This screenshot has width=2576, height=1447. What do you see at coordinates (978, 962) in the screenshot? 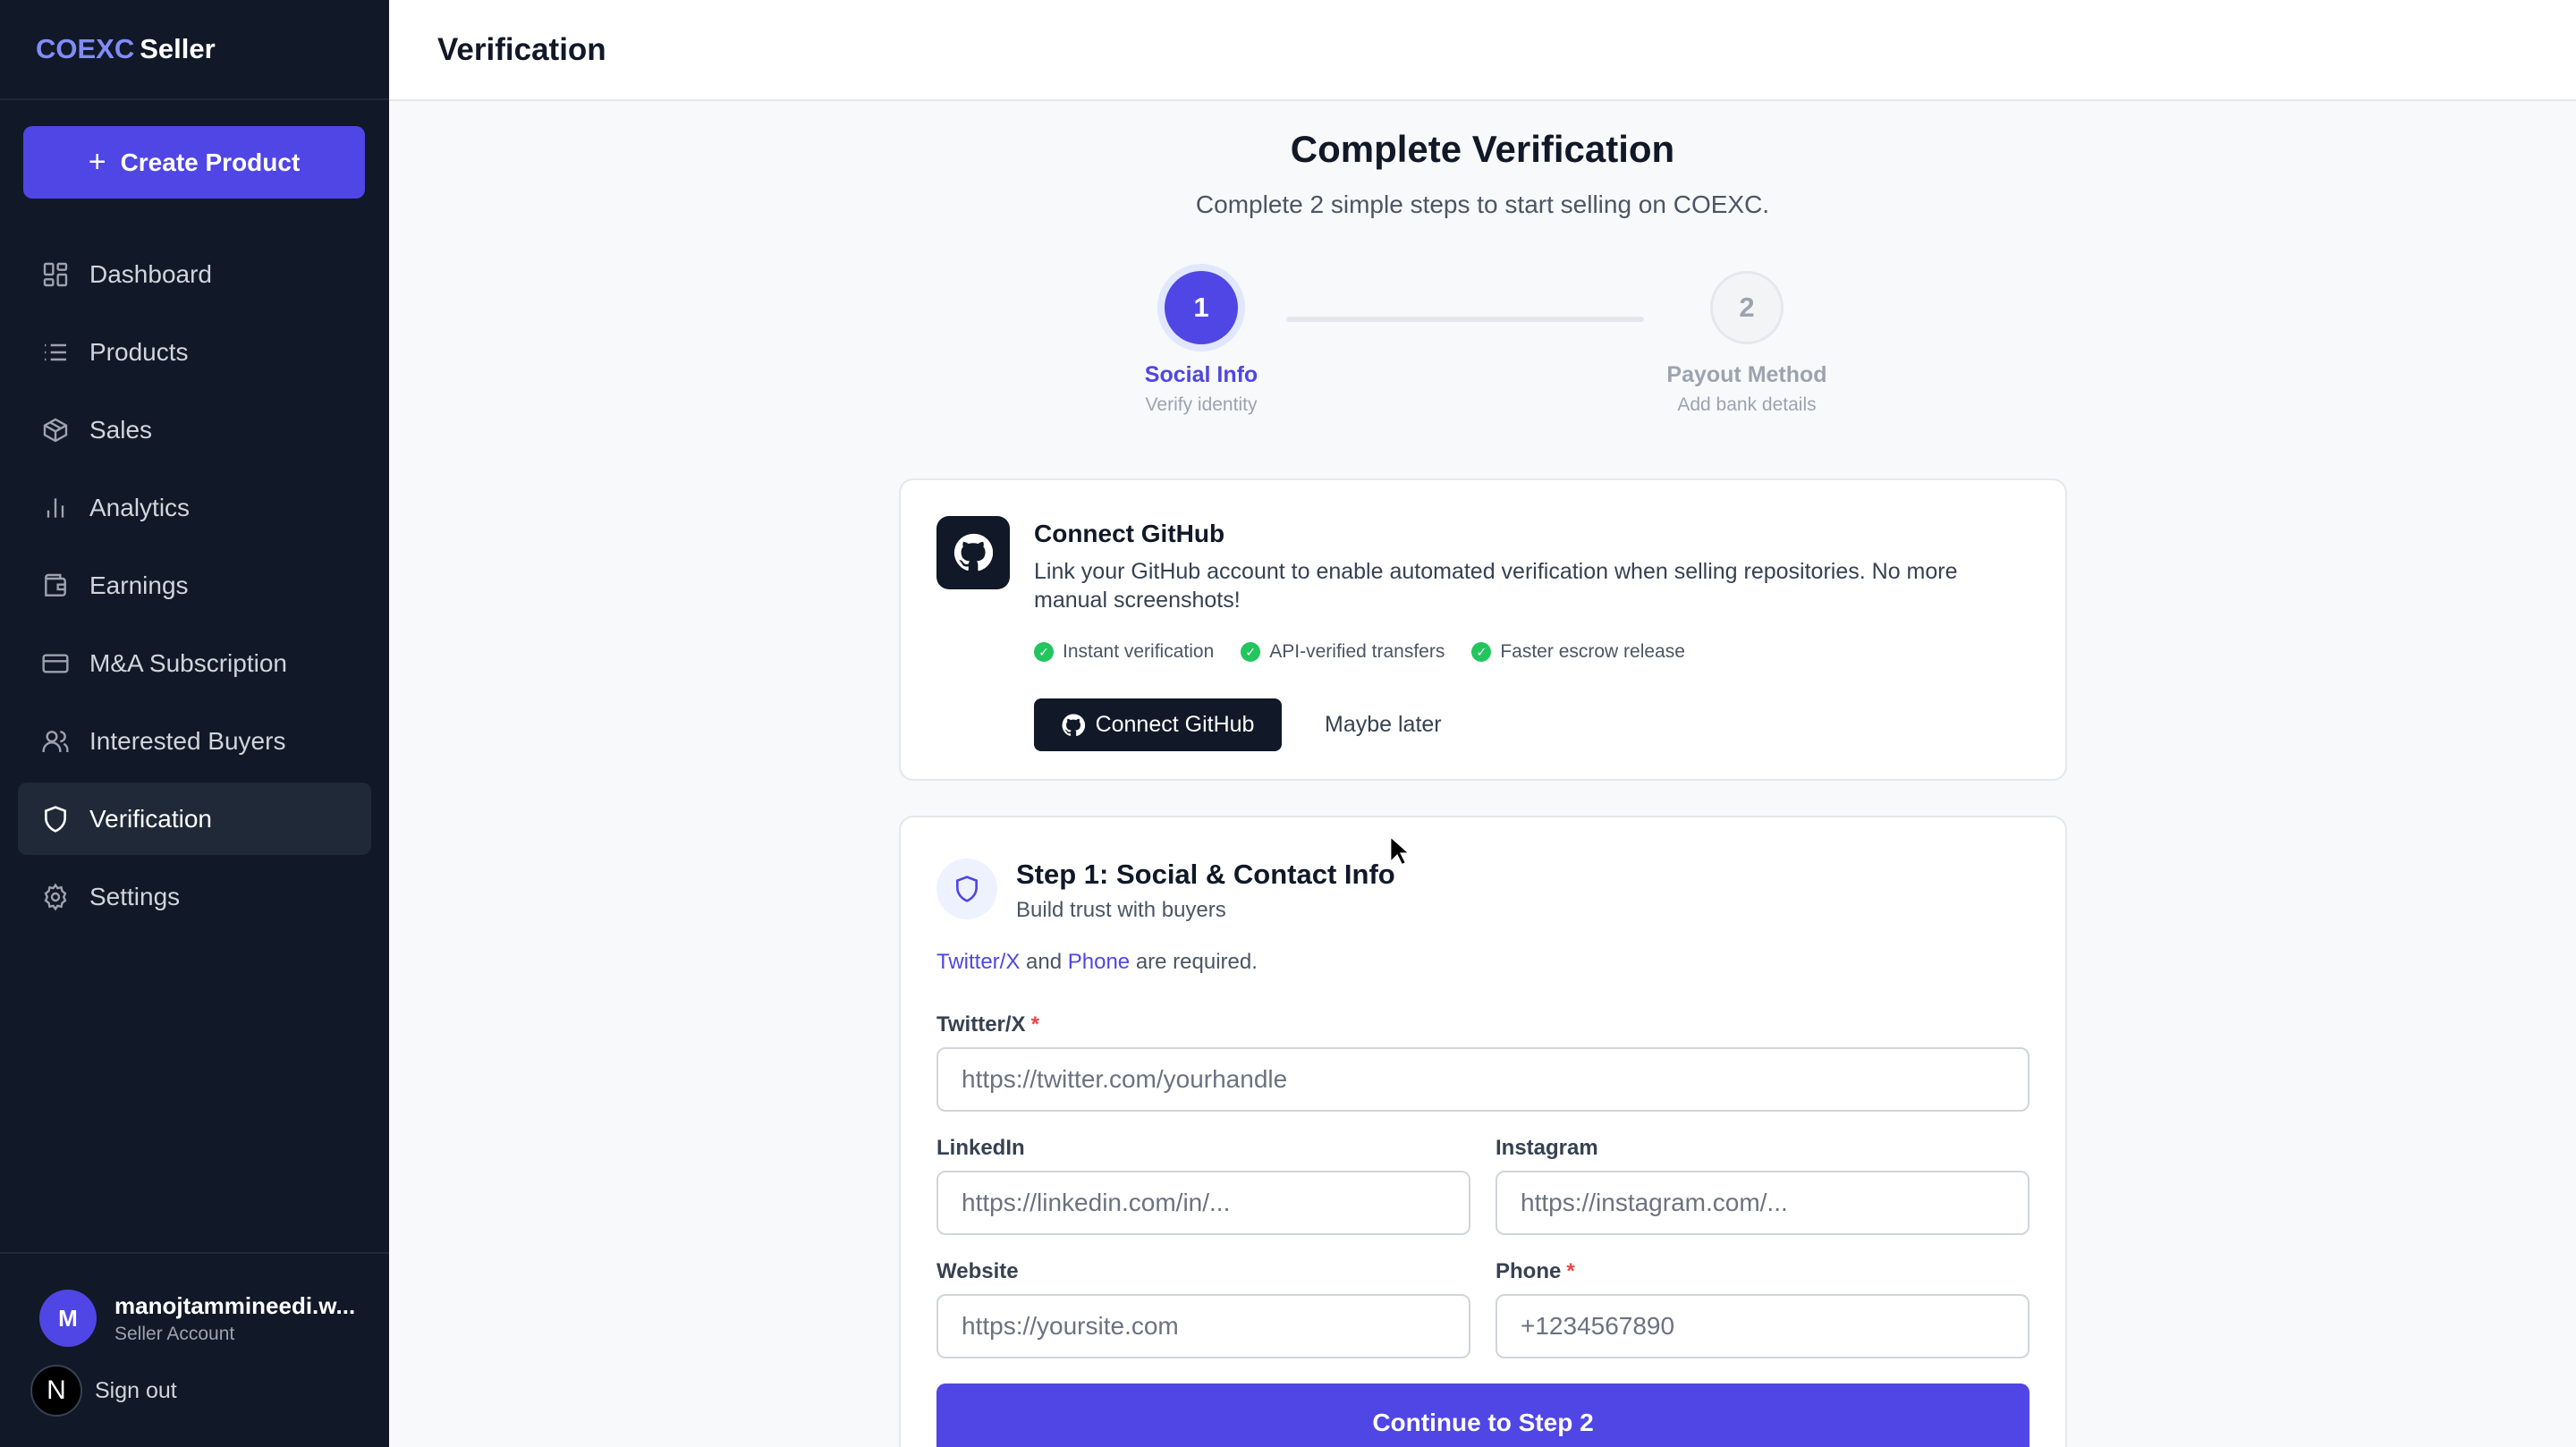
I see `required-twitter: Twitter/X` at bounding box center [978, 962].